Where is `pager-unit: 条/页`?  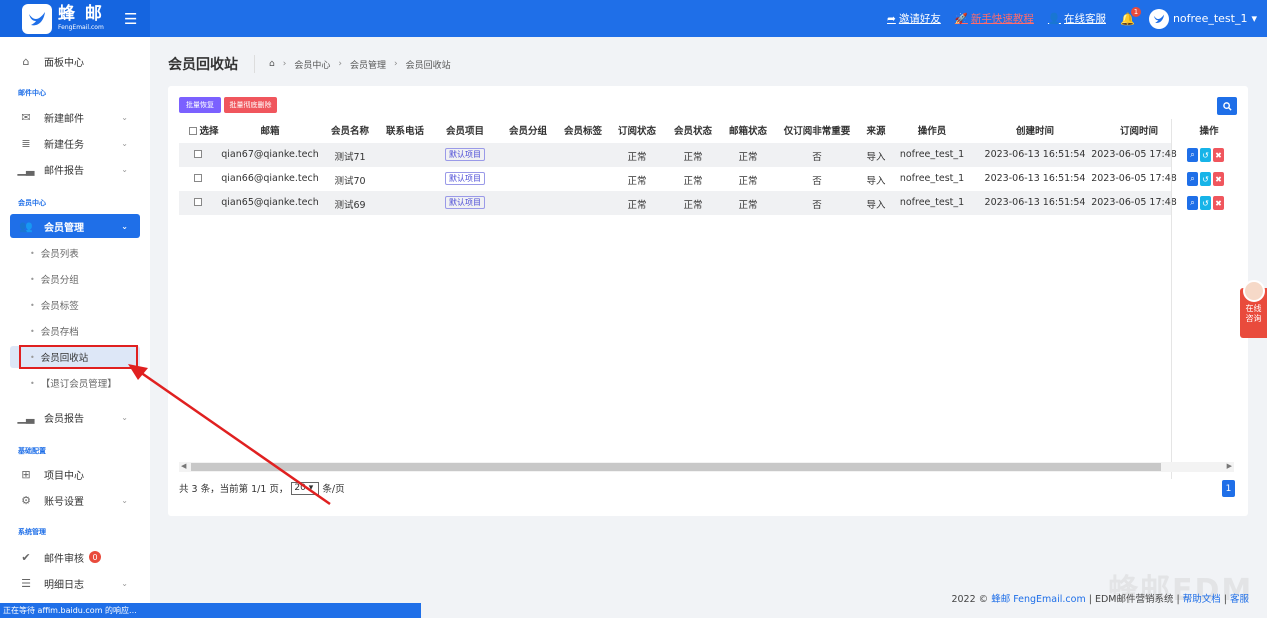
pager-unit: 条/页 is located at coordinates (333, 489).